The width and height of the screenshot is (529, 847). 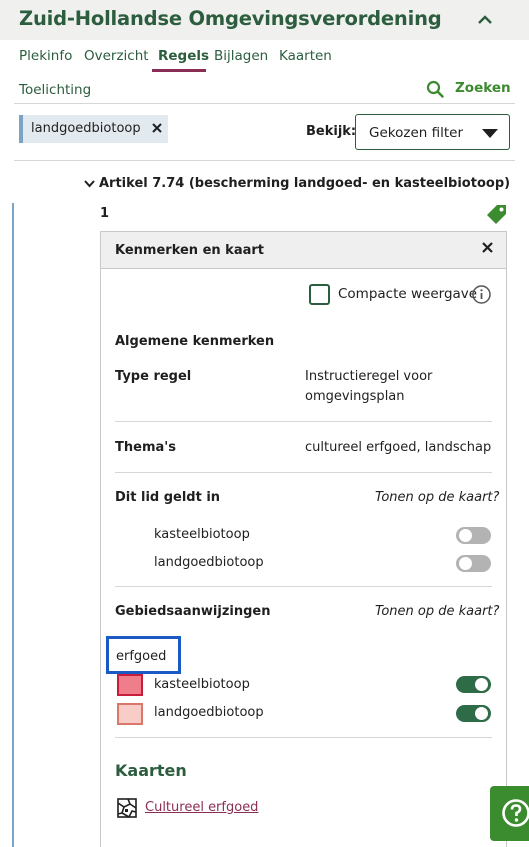 What do you see at coordinates (189, 250) in the screenshot?
I see `panel-title: Kenmerken en kaart` at bounding box center [189, 250].